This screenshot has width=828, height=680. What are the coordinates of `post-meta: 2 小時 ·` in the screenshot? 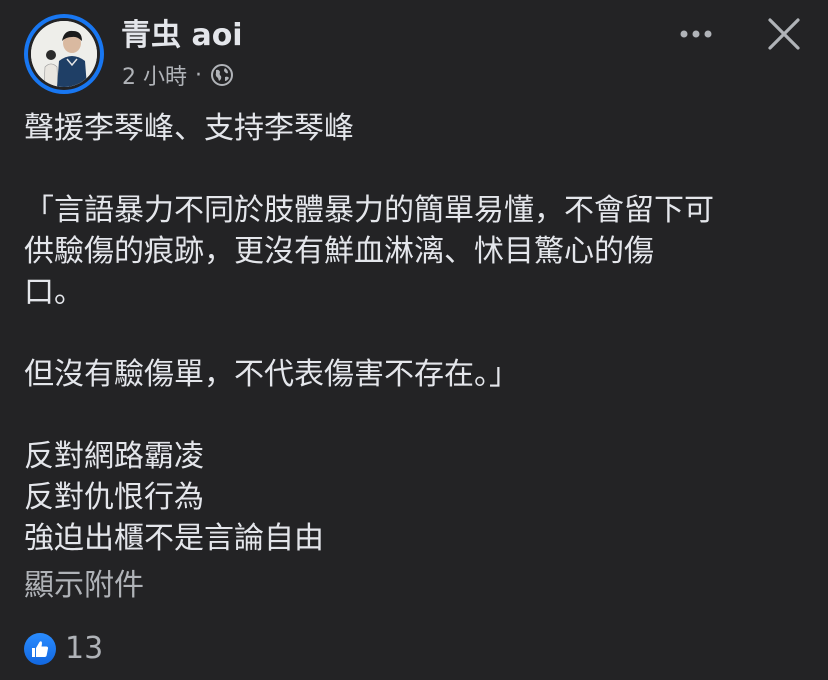 It's located at (178, 75).